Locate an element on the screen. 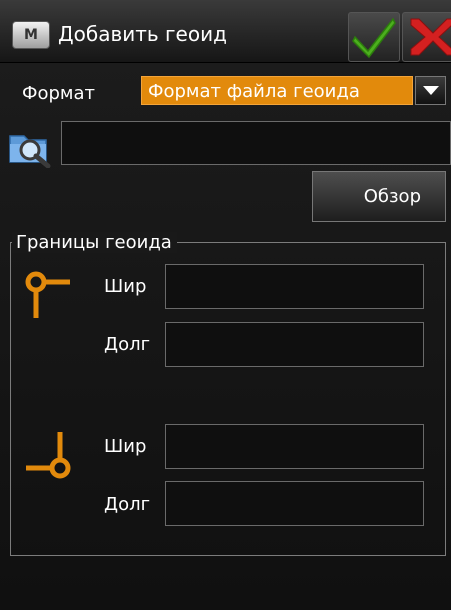 The width and height of the screenshot is (451, 610). top-left-lat-label: Шир is located at coordinates (125, 286).